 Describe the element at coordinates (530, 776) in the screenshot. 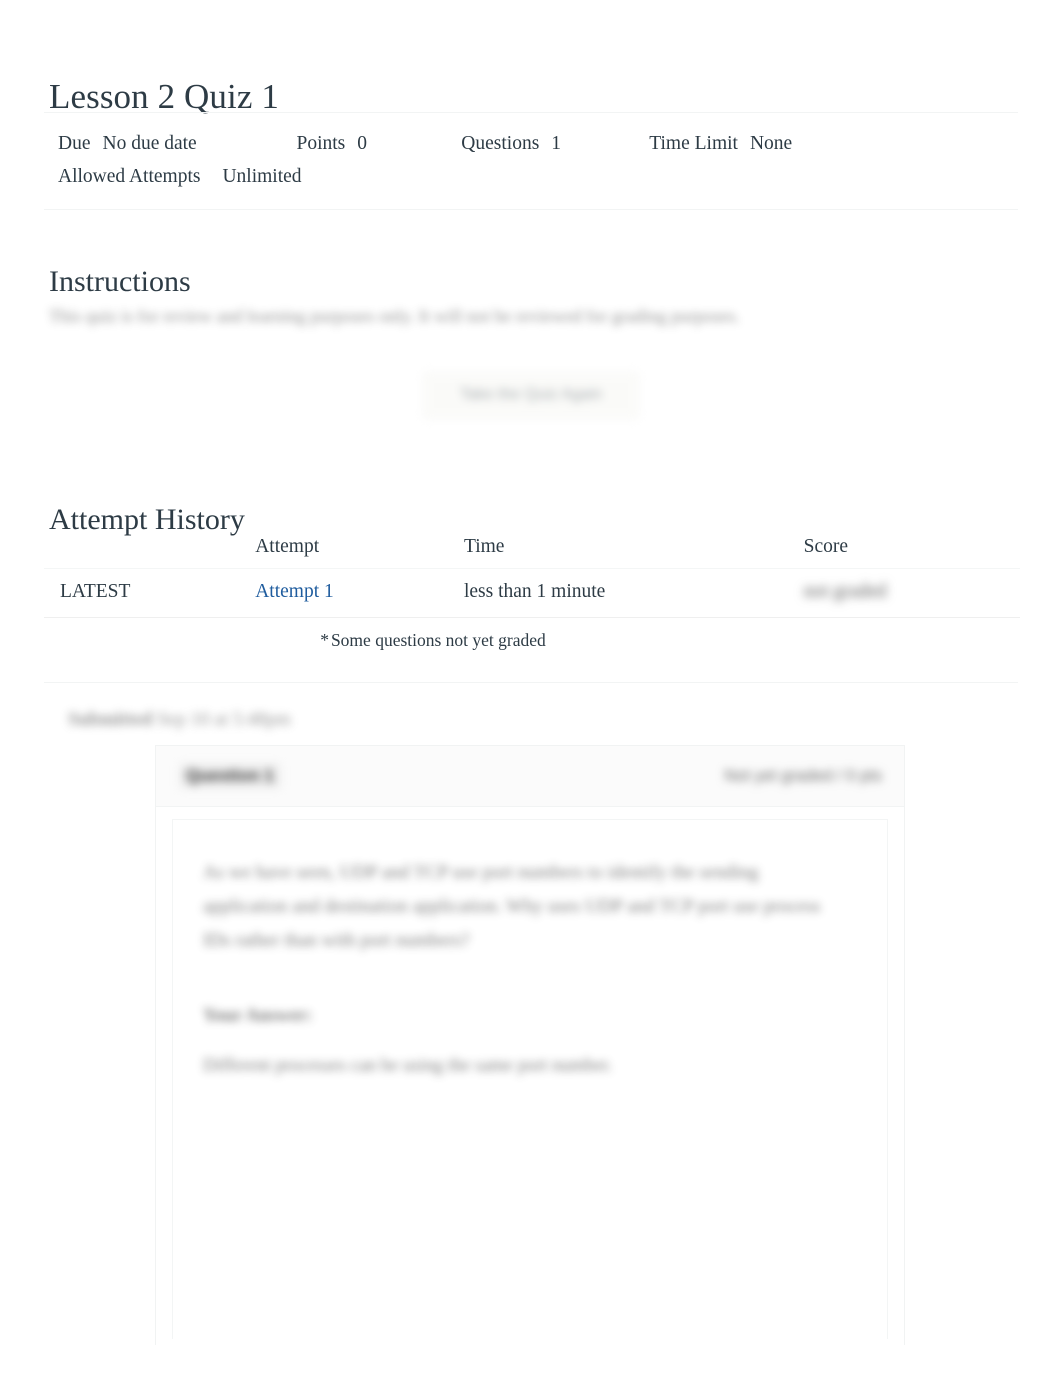

I see `question-header: Question 1 Not yet graded / 0 pts` at that location.